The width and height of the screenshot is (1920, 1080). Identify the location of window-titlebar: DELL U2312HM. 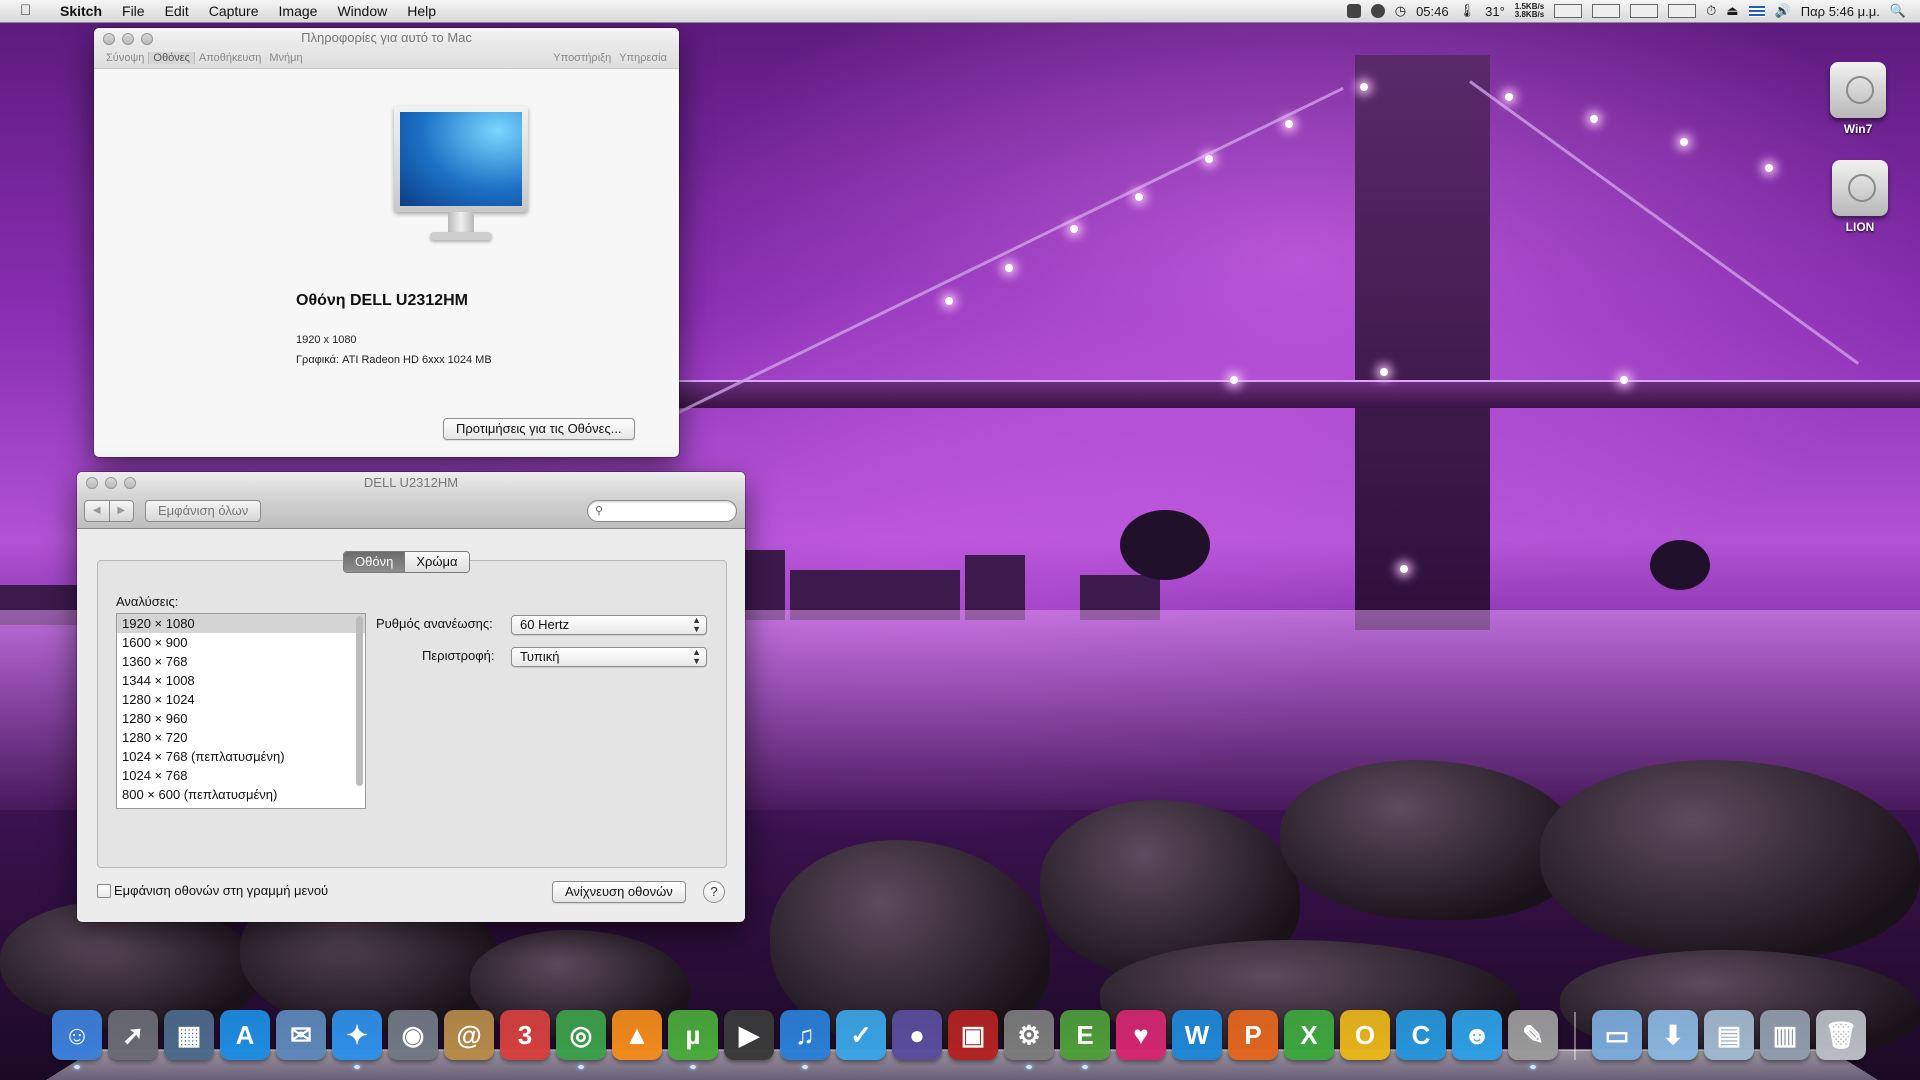
(411, 483).